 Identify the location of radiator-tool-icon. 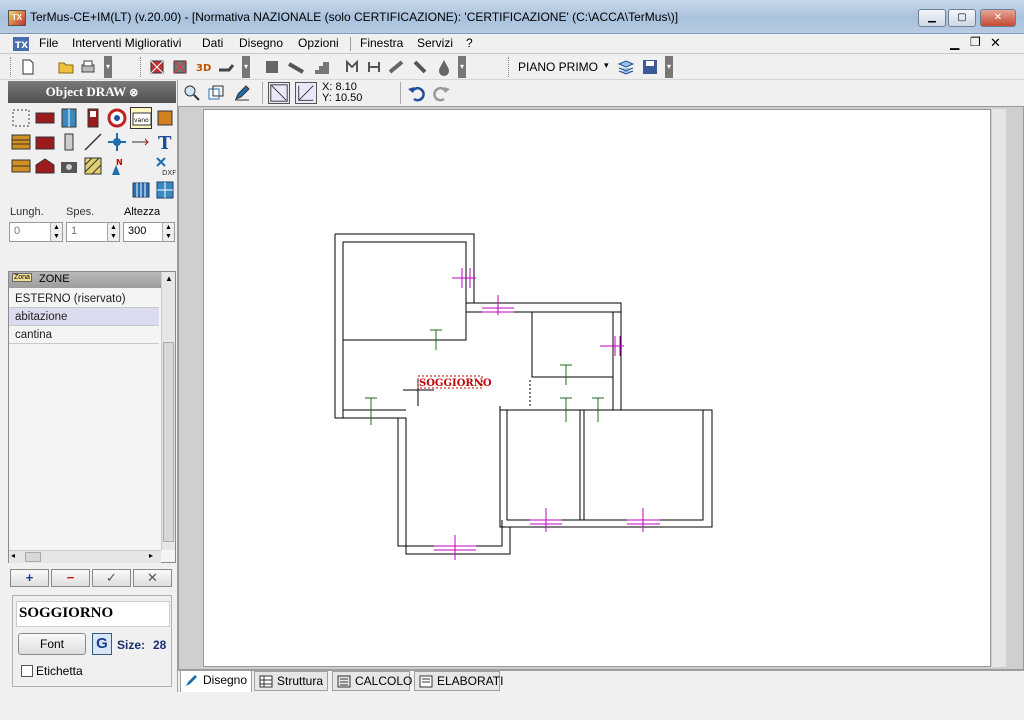
(141, 190).